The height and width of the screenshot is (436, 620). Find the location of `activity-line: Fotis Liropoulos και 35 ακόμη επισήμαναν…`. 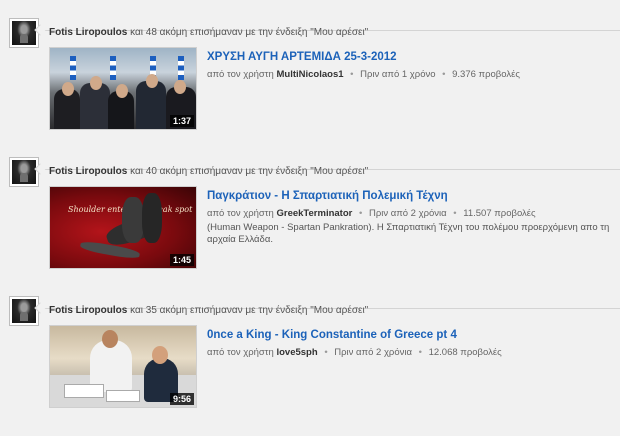

activity-line: Fotis Liropoulos και 35 ακόμη επισήμαναν… is located at coordinates (208, 310).